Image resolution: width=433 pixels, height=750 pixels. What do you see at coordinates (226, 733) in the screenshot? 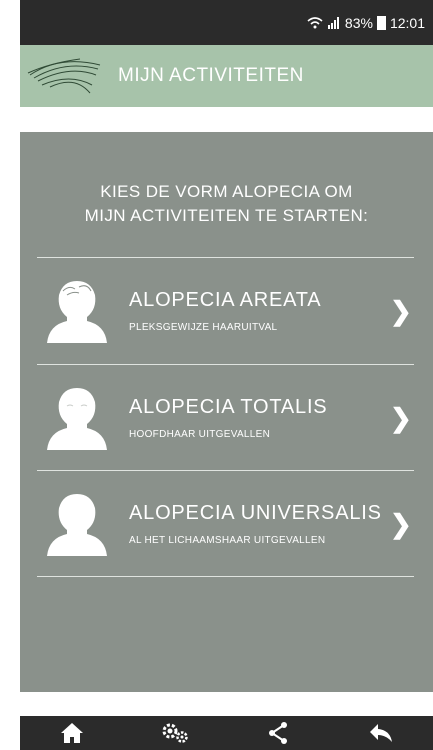
I see `bottom-nav` at bounding box center [226, 733].